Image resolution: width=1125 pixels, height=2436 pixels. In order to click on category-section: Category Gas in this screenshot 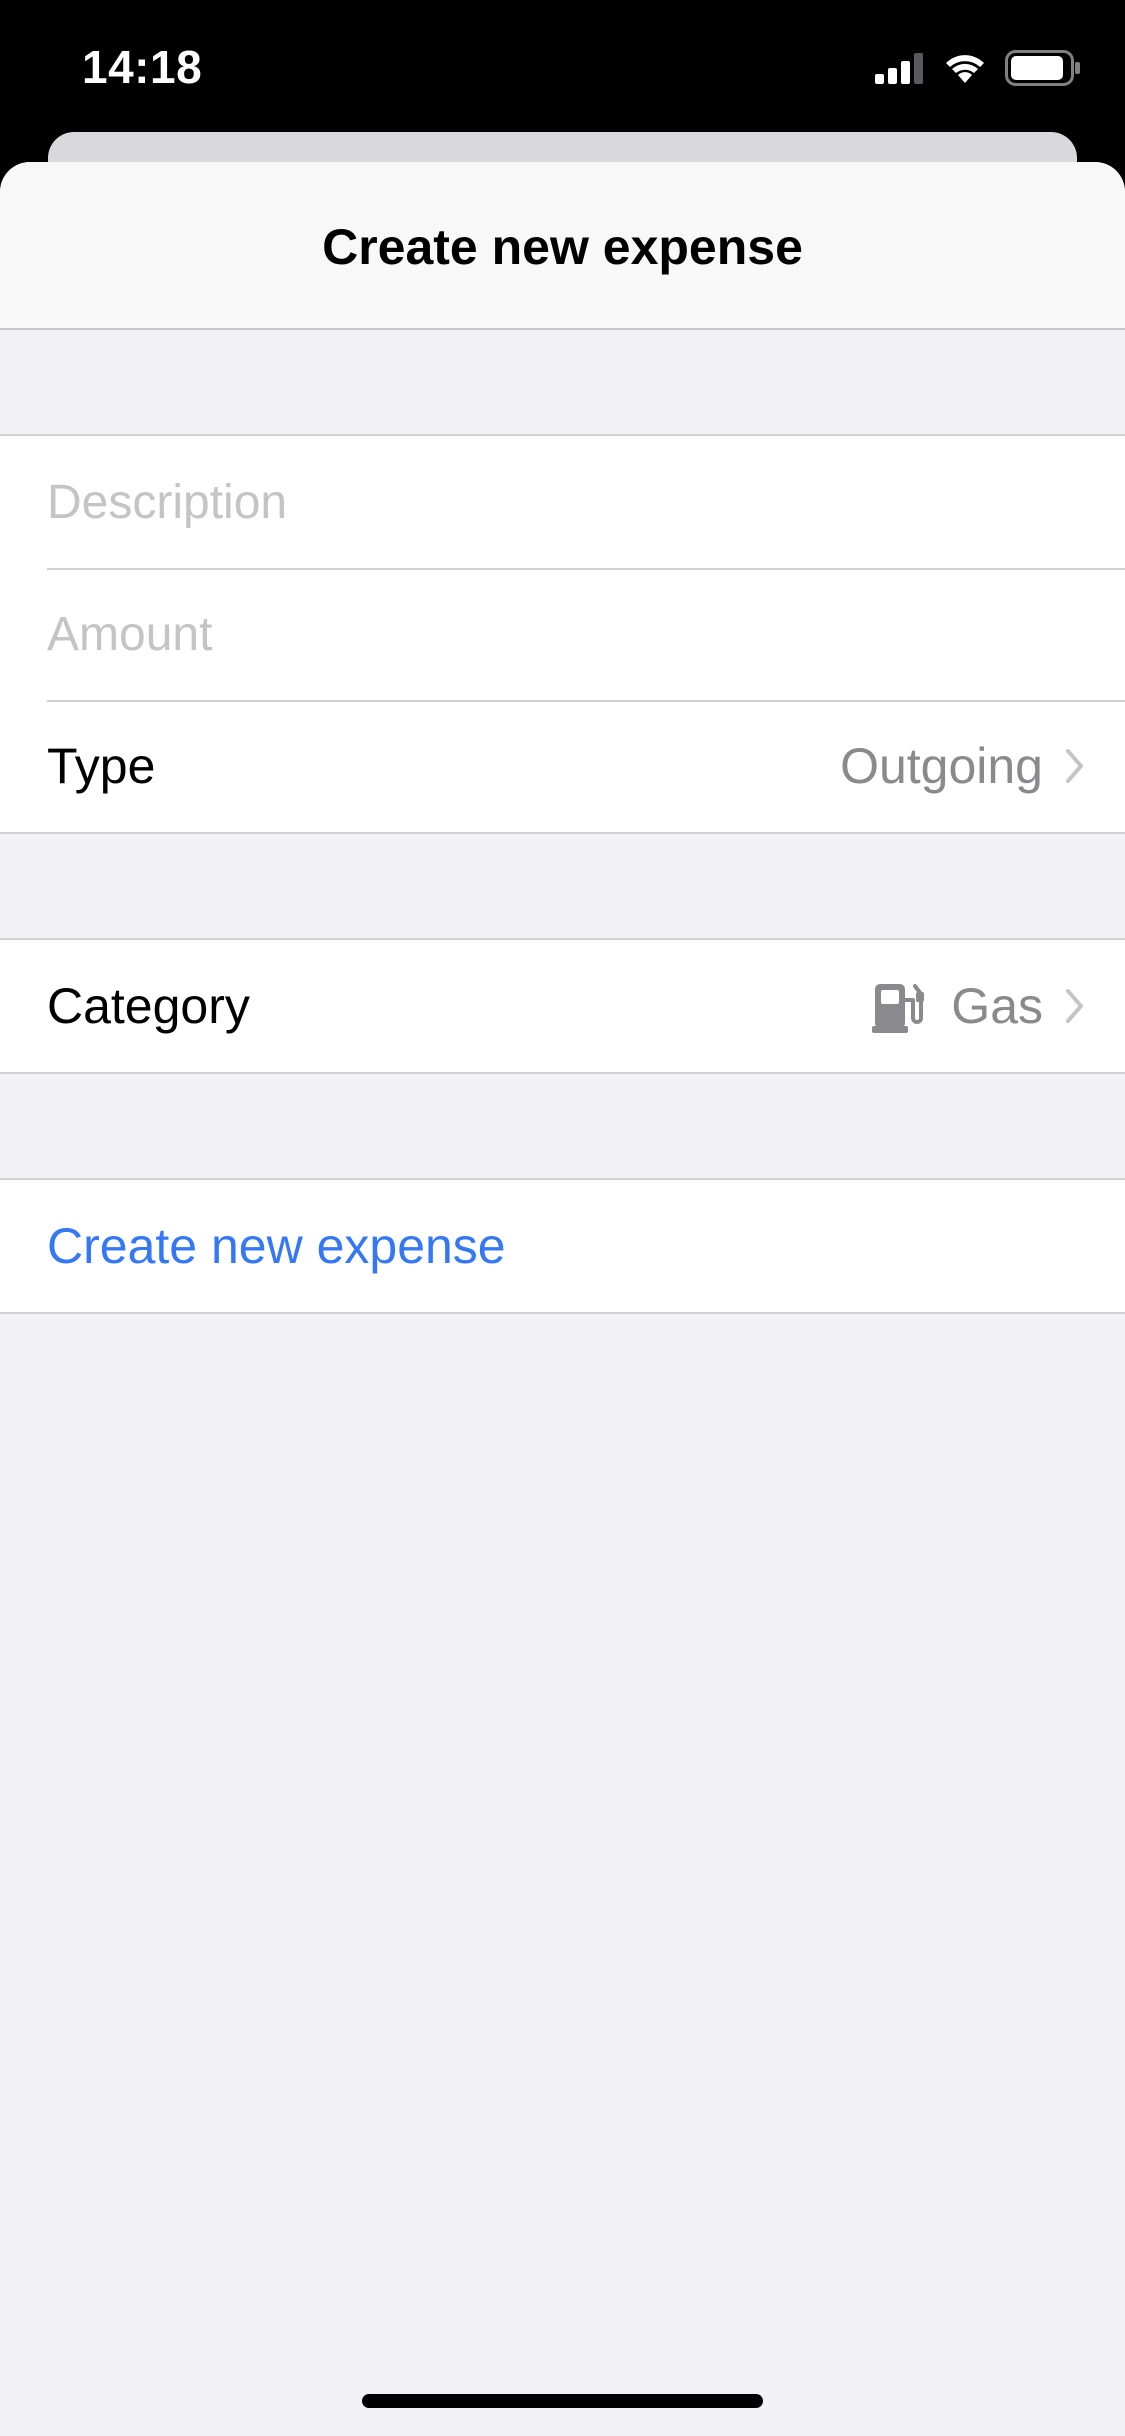, I will do `click(562, 1006)`.